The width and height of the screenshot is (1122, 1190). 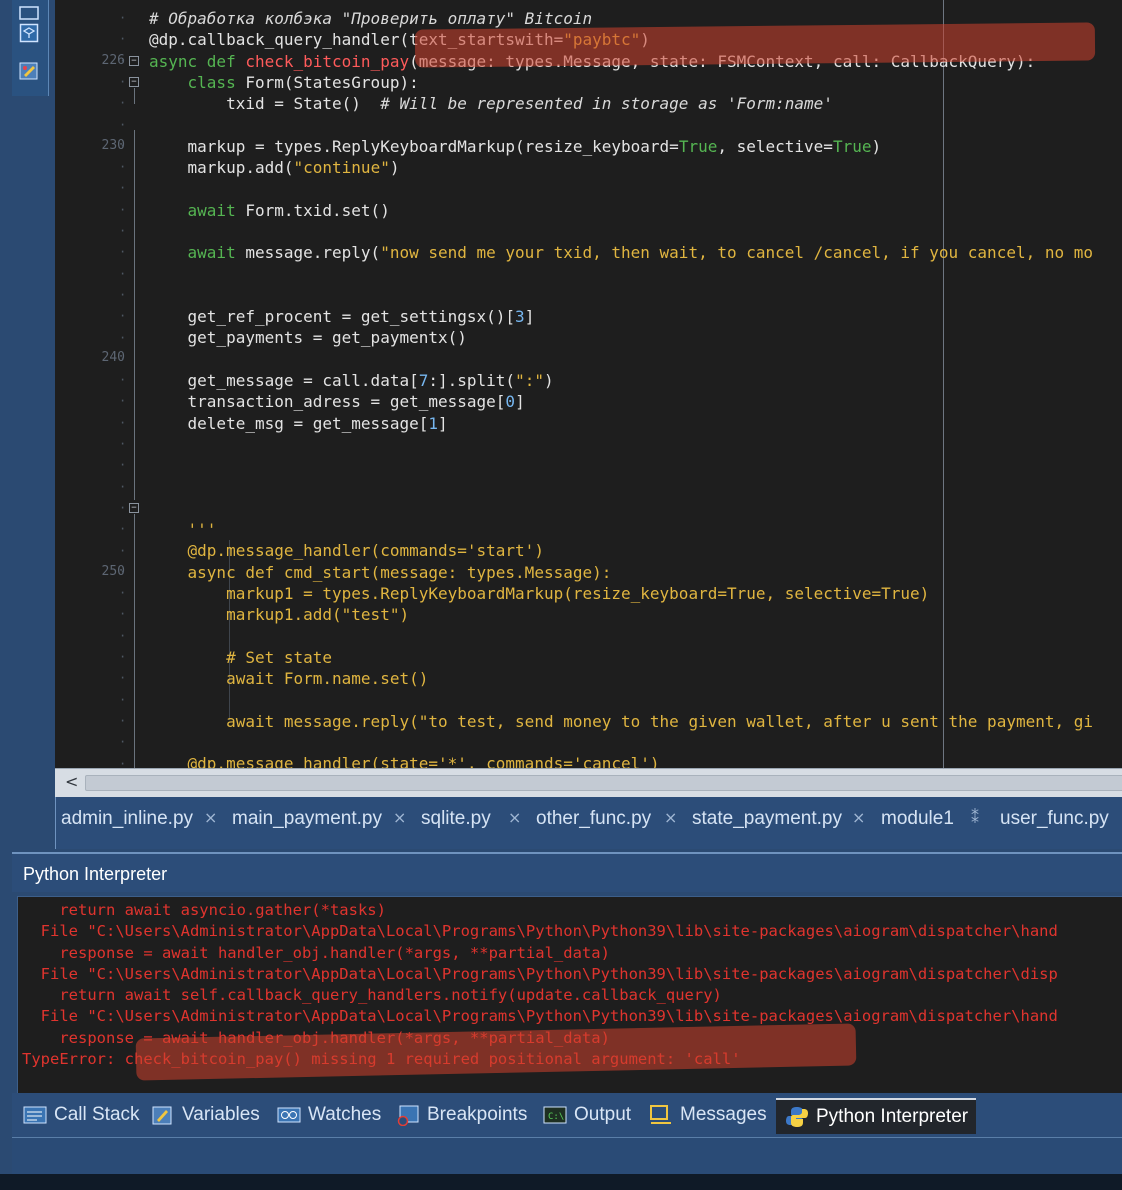 What do you see at coordinates (635, 614) in the screenshot?
I see `code-line: markup1.add("test")` at bounding box center [635, 614].